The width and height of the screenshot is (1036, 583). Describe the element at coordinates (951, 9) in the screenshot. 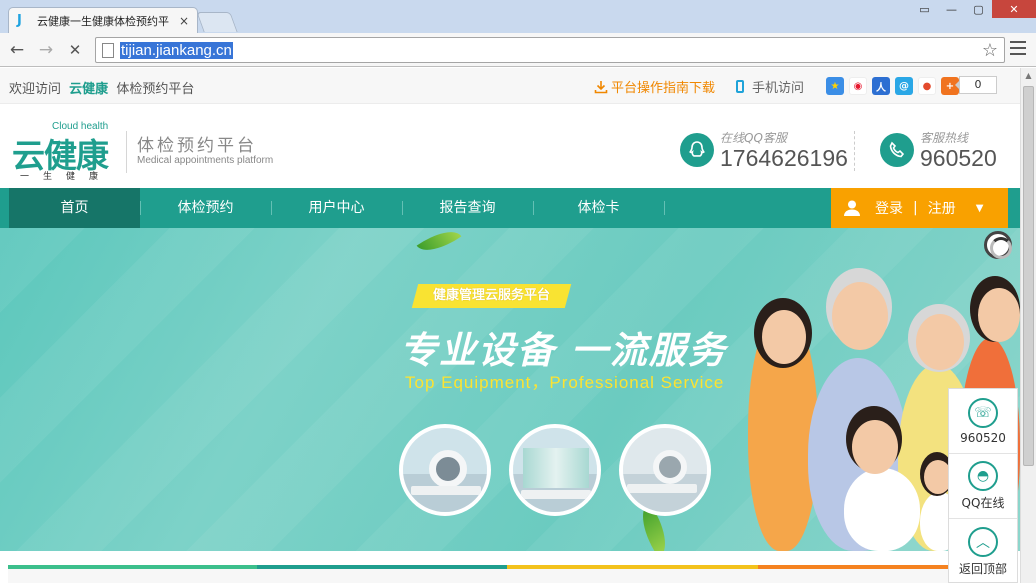

I see `window-minimize-icon: —` at that location.